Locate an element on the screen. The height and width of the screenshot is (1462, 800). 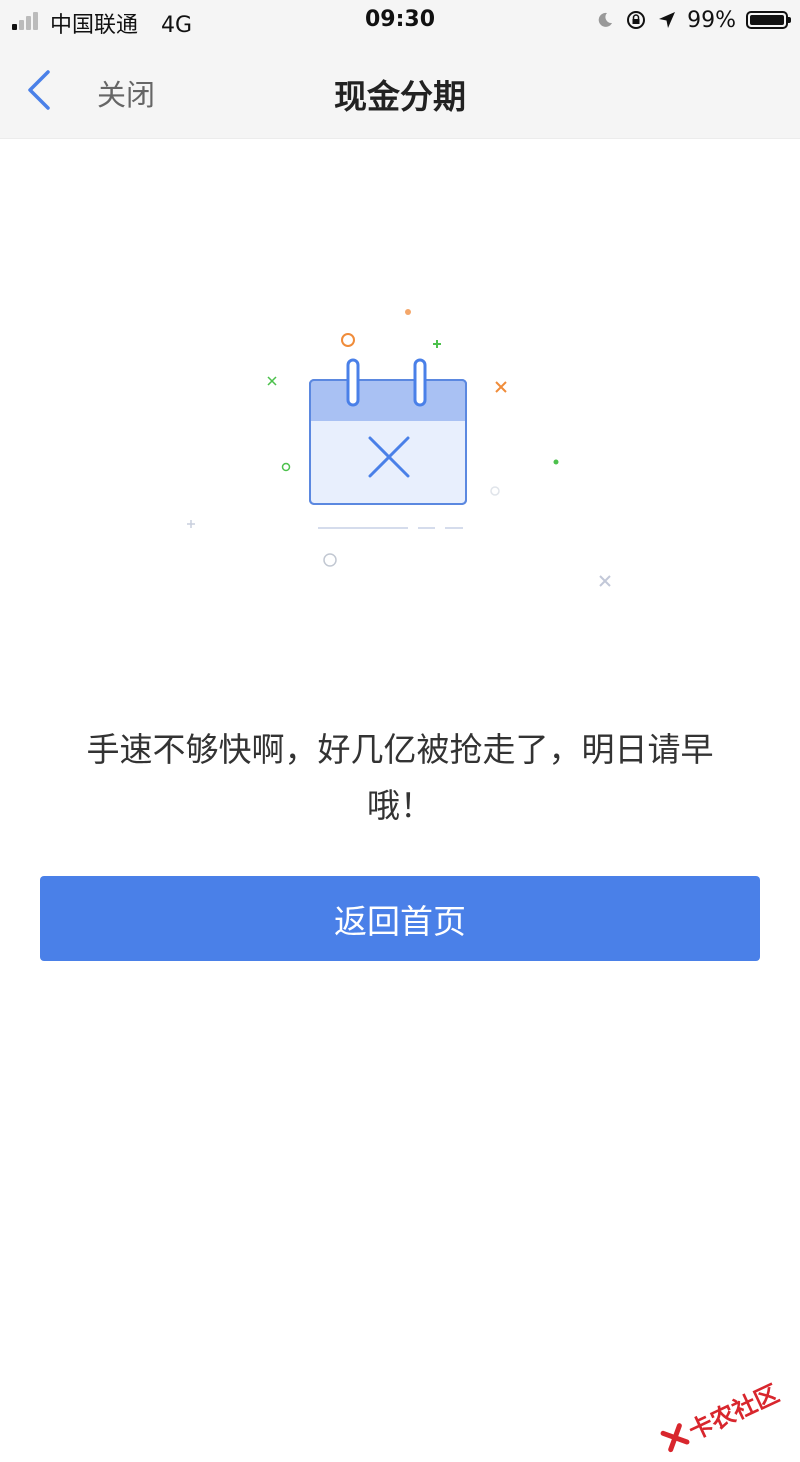
status-right-group: 99% is located at coordinates (693, 20).